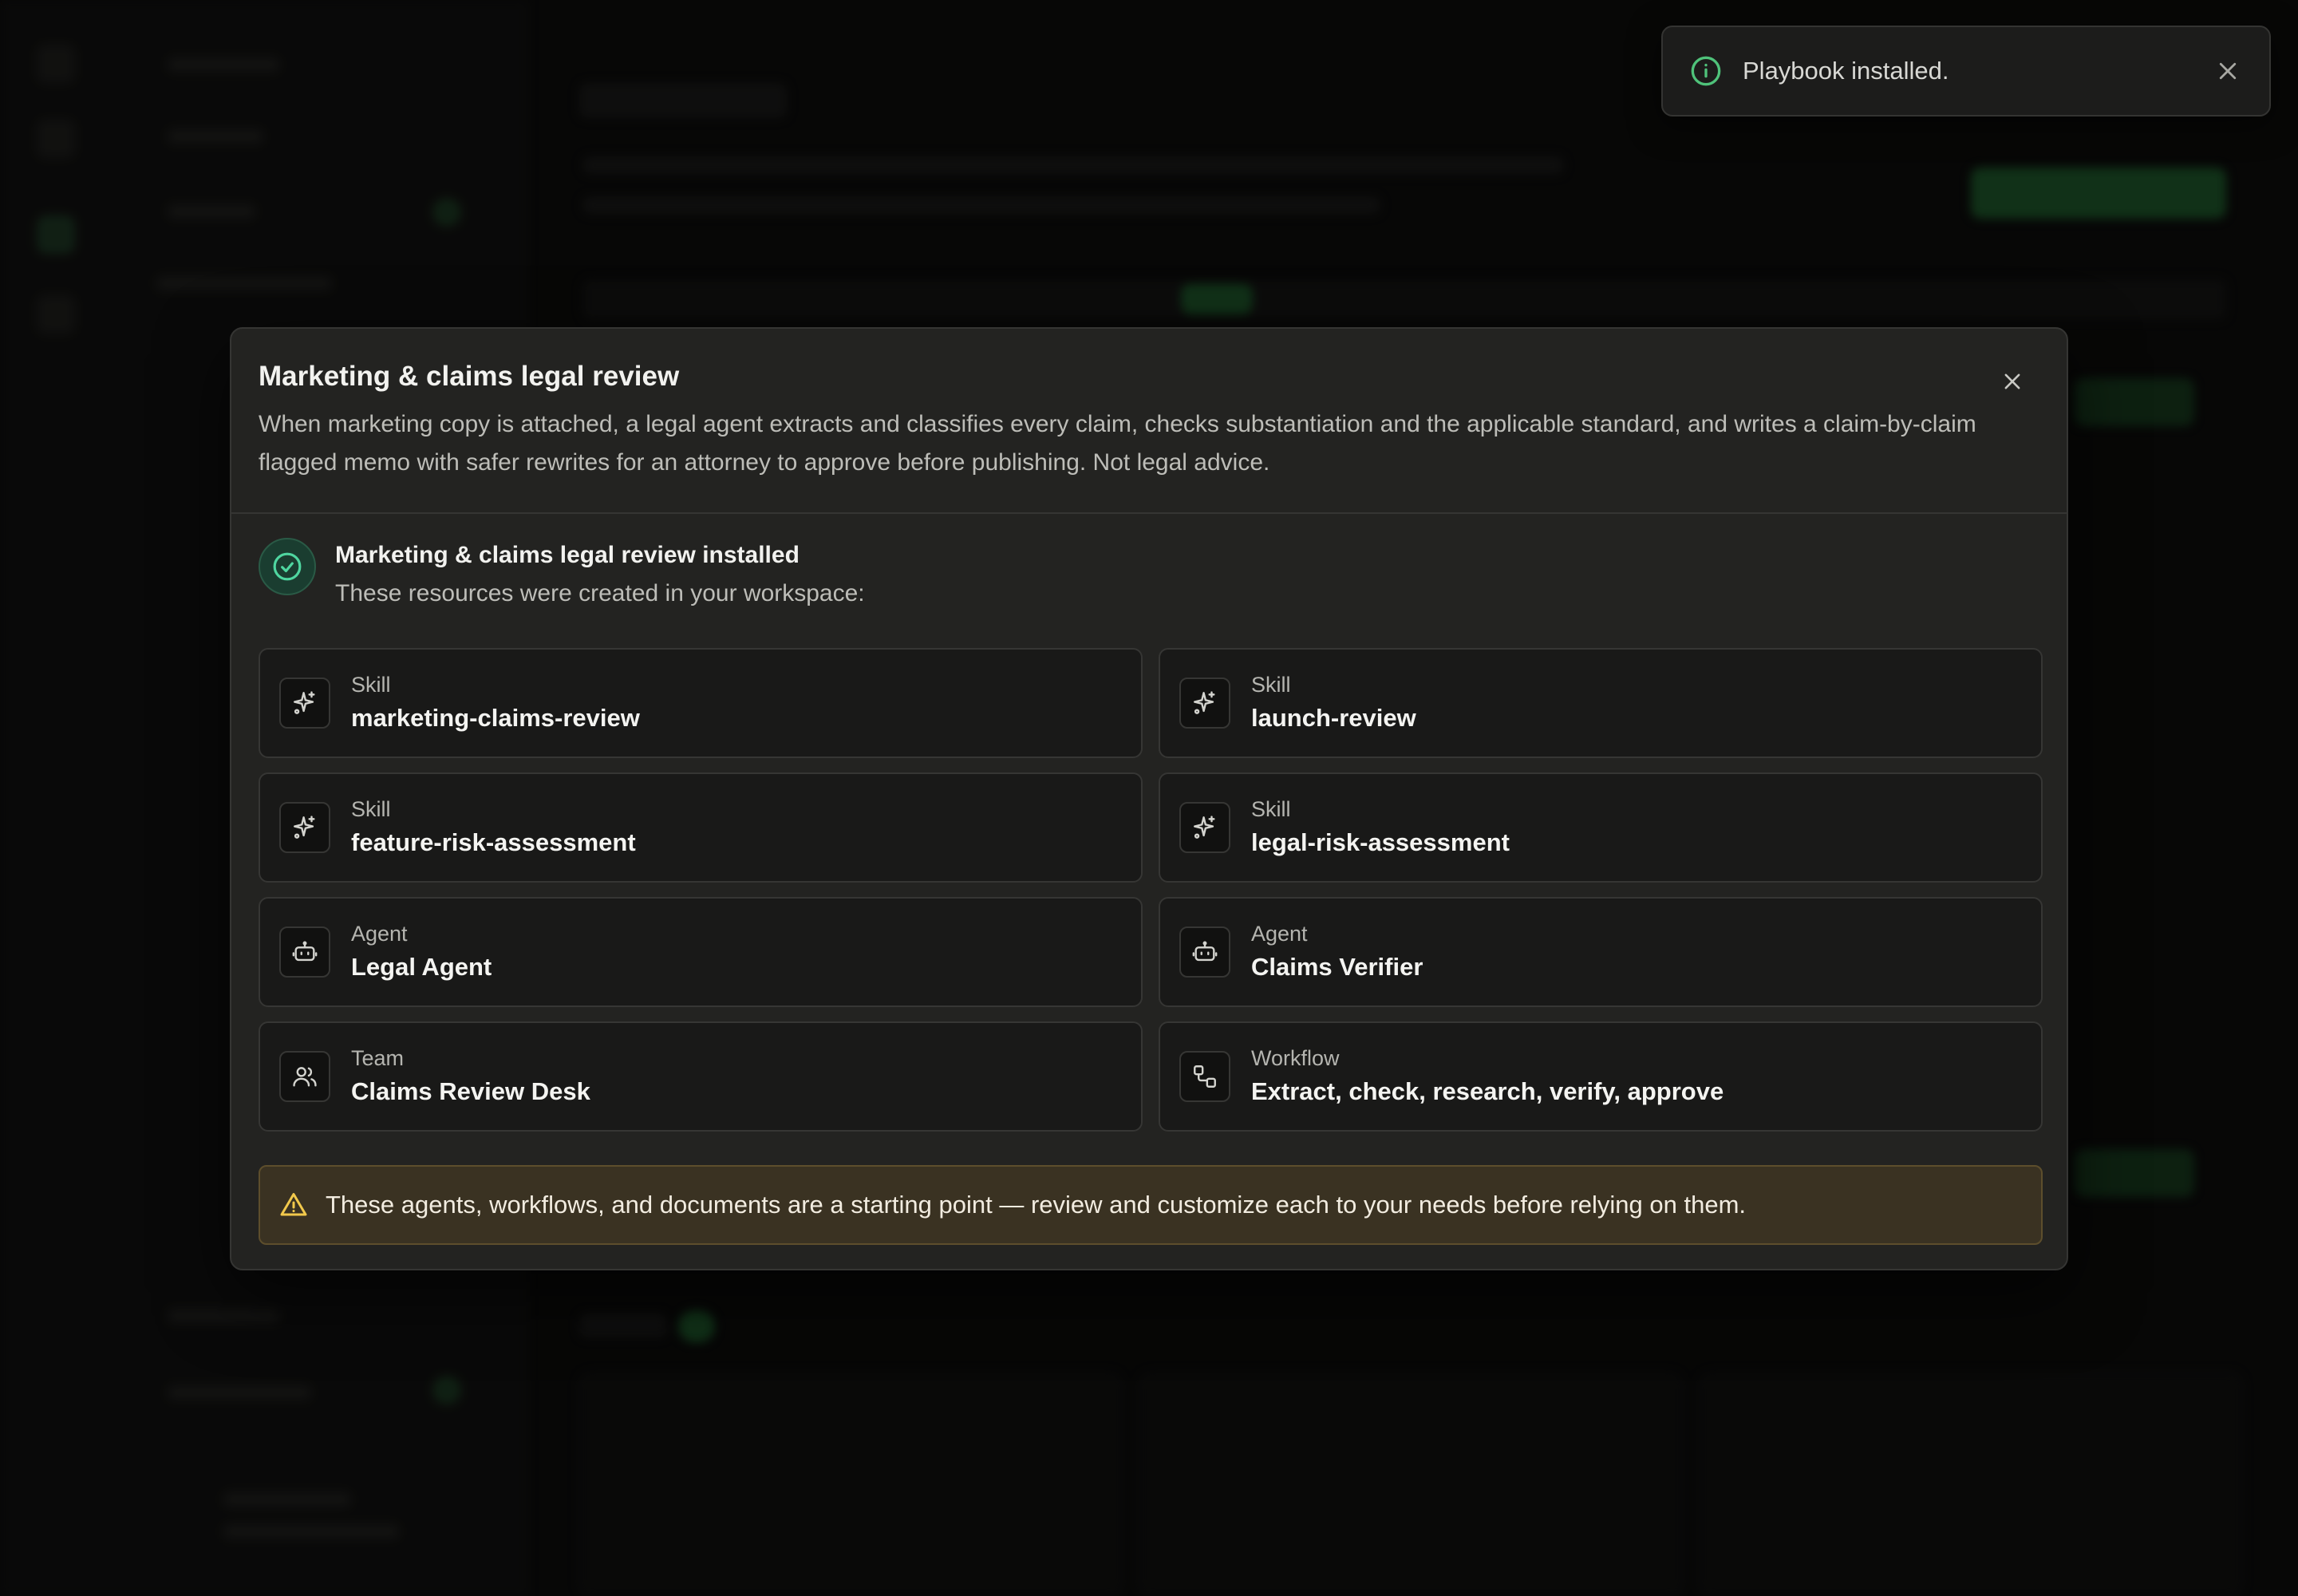 The image size is (2298, 1596). Describe the element at coordinates (1846, 71) in the screenshot. I see `toast-message: Playbook installed.` at that location.